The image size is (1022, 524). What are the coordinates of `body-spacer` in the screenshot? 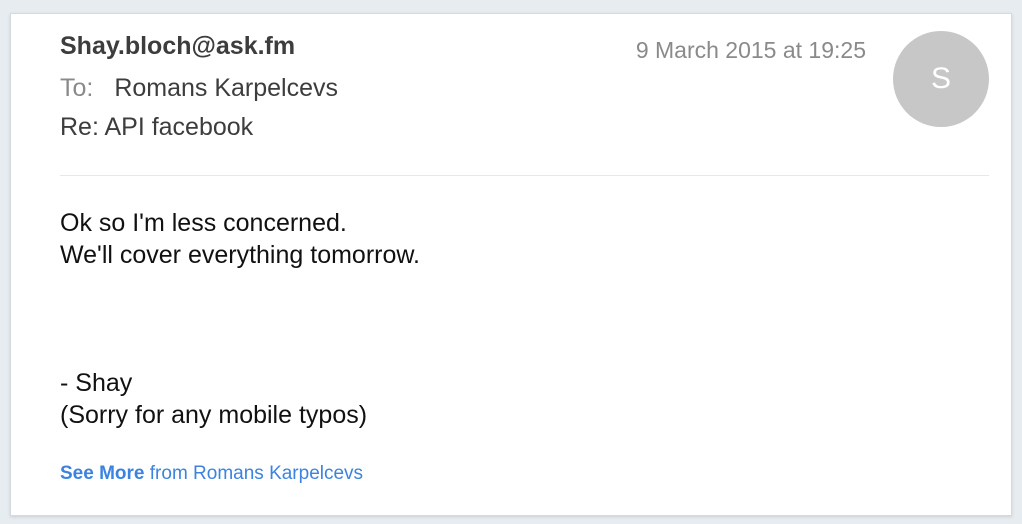 It's located at (240, 319).